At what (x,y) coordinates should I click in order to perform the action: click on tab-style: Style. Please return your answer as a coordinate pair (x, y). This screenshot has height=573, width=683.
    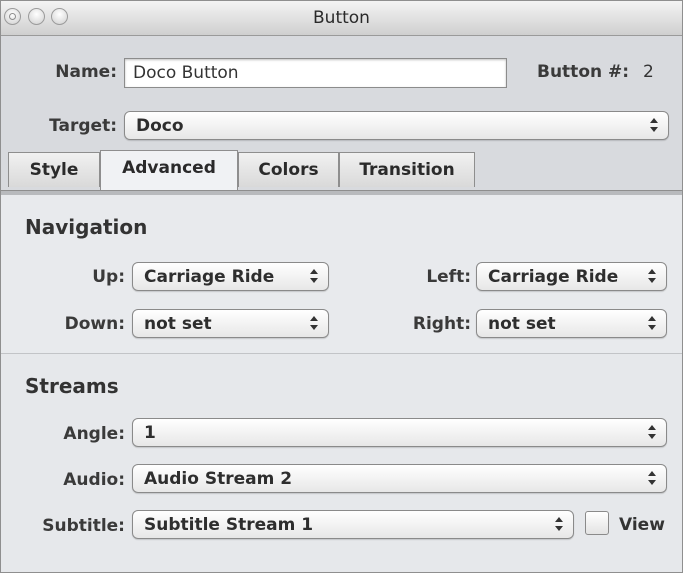
    Looking at the image, I should click on (54, 169).